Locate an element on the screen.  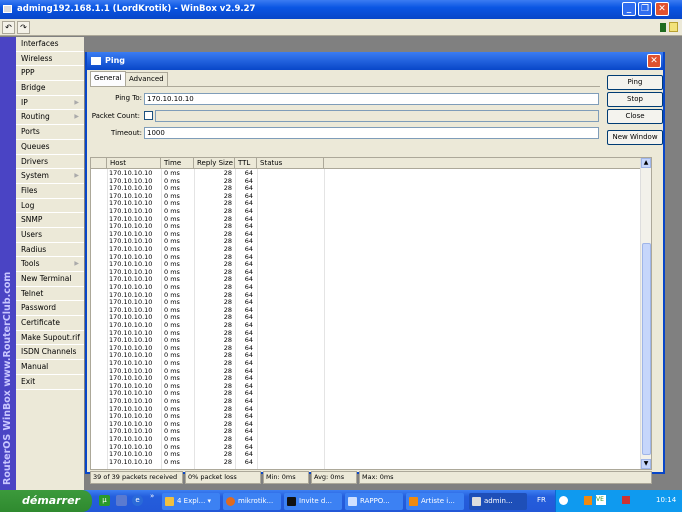
utorrent-icon: µ is located at coordinates (104, 500).